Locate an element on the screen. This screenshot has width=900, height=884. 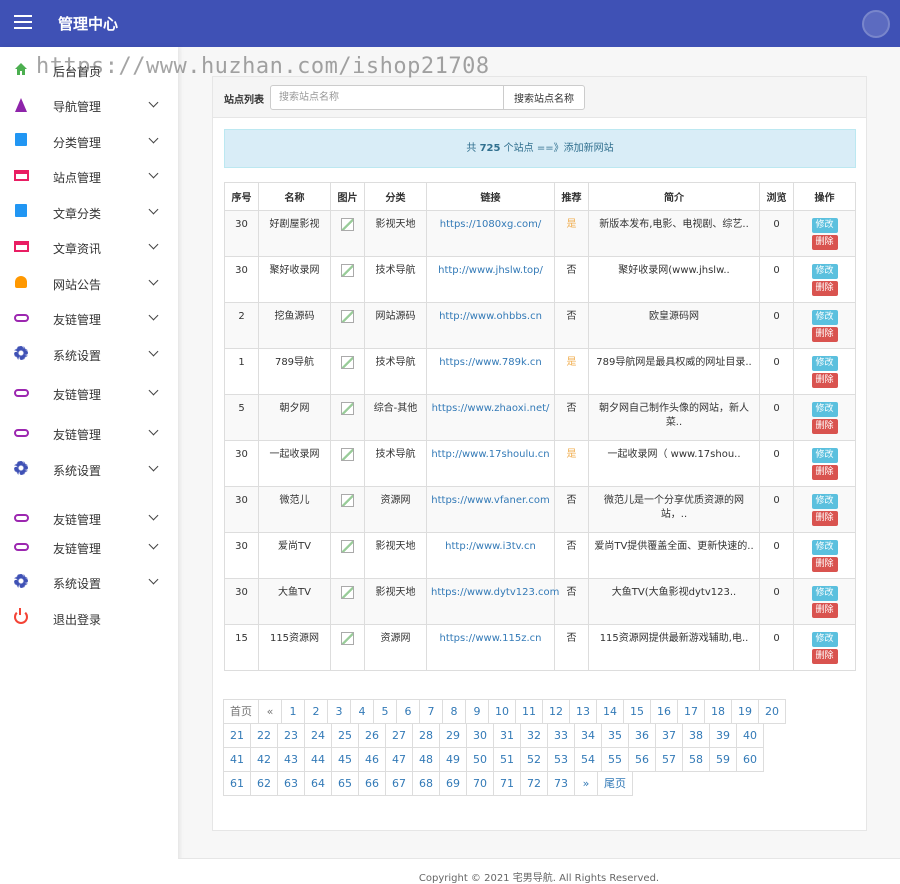
page-link: 21 is located at coordinates (237, 735).